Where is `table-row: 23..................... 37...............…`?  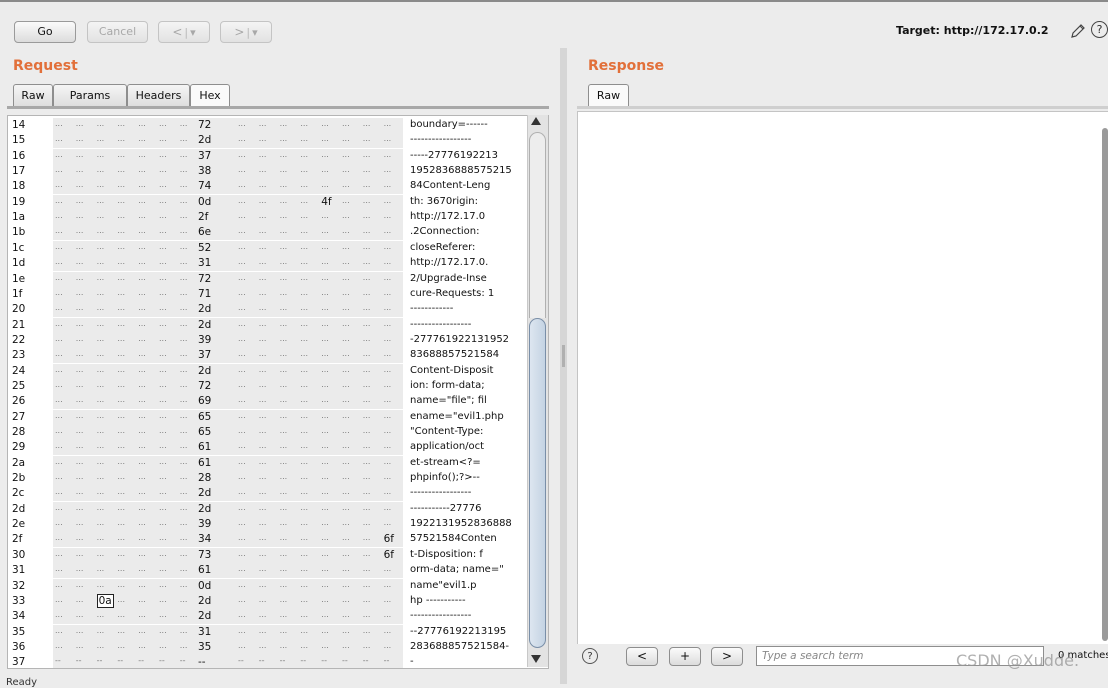 table-row: 23..................... 37...............… is located at coordinates (269, 356).